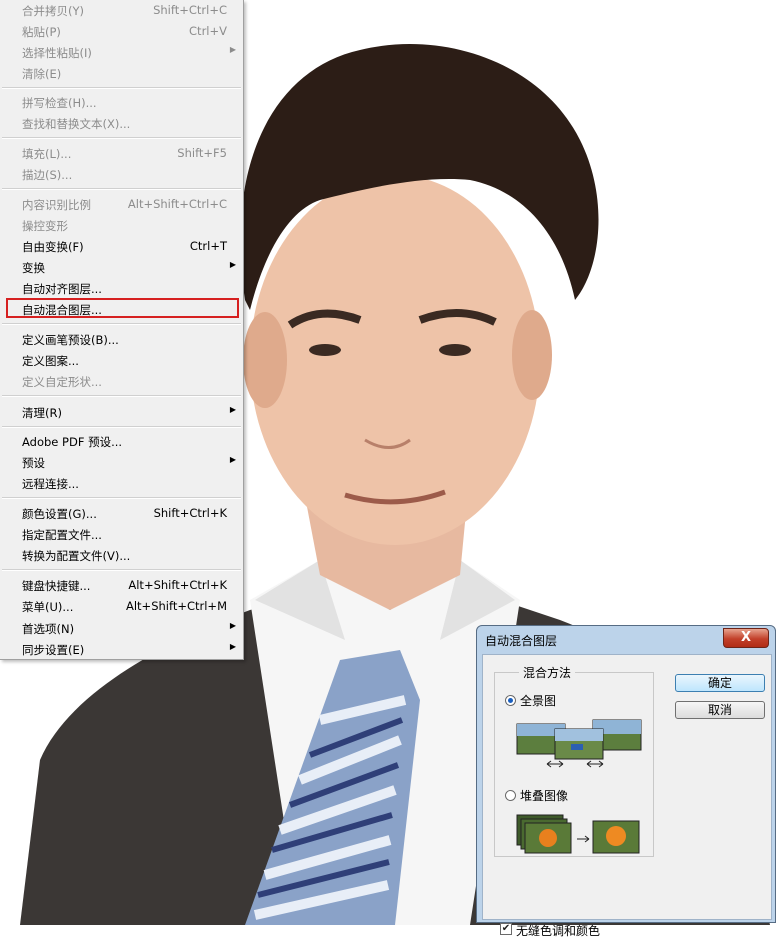 The width and height of the screenshot is (780, 939). Describe the element at coordinates (53, 11) in the screenshot. I see `menu-item-label: 合并拷贝(Y)` at that location.